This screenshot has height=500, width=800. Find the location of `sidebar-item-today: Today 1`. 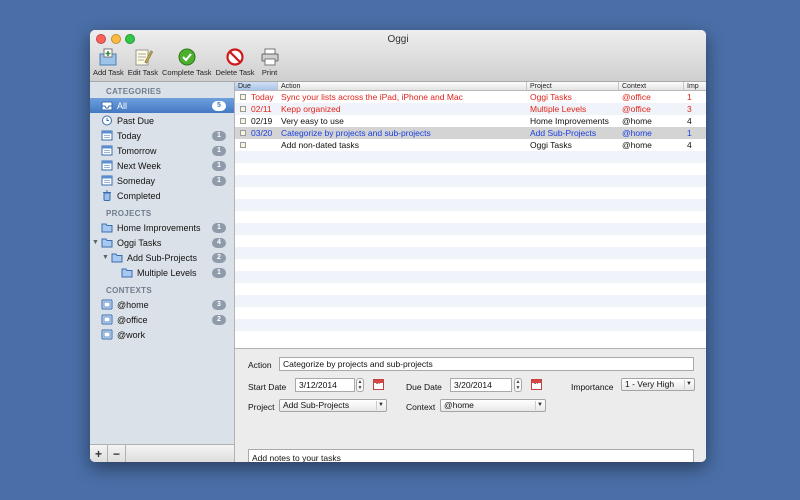

sidebar-item-today: Today 1 is located at coordinates (162, 135).